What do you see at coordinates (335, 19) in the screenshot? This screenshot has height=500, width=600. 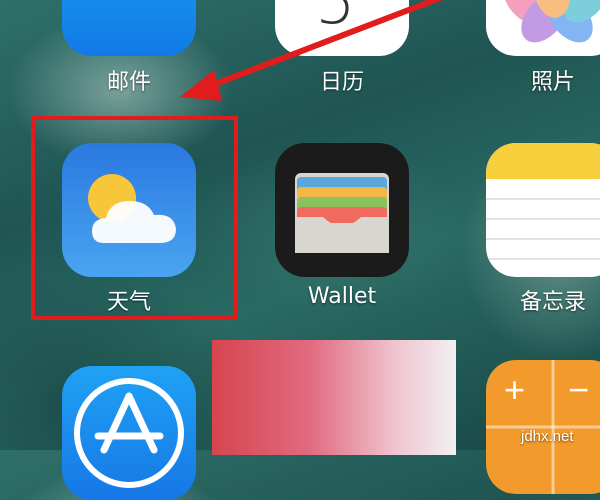 I see `calendar-day: 5` at bounding box center [335, 19].